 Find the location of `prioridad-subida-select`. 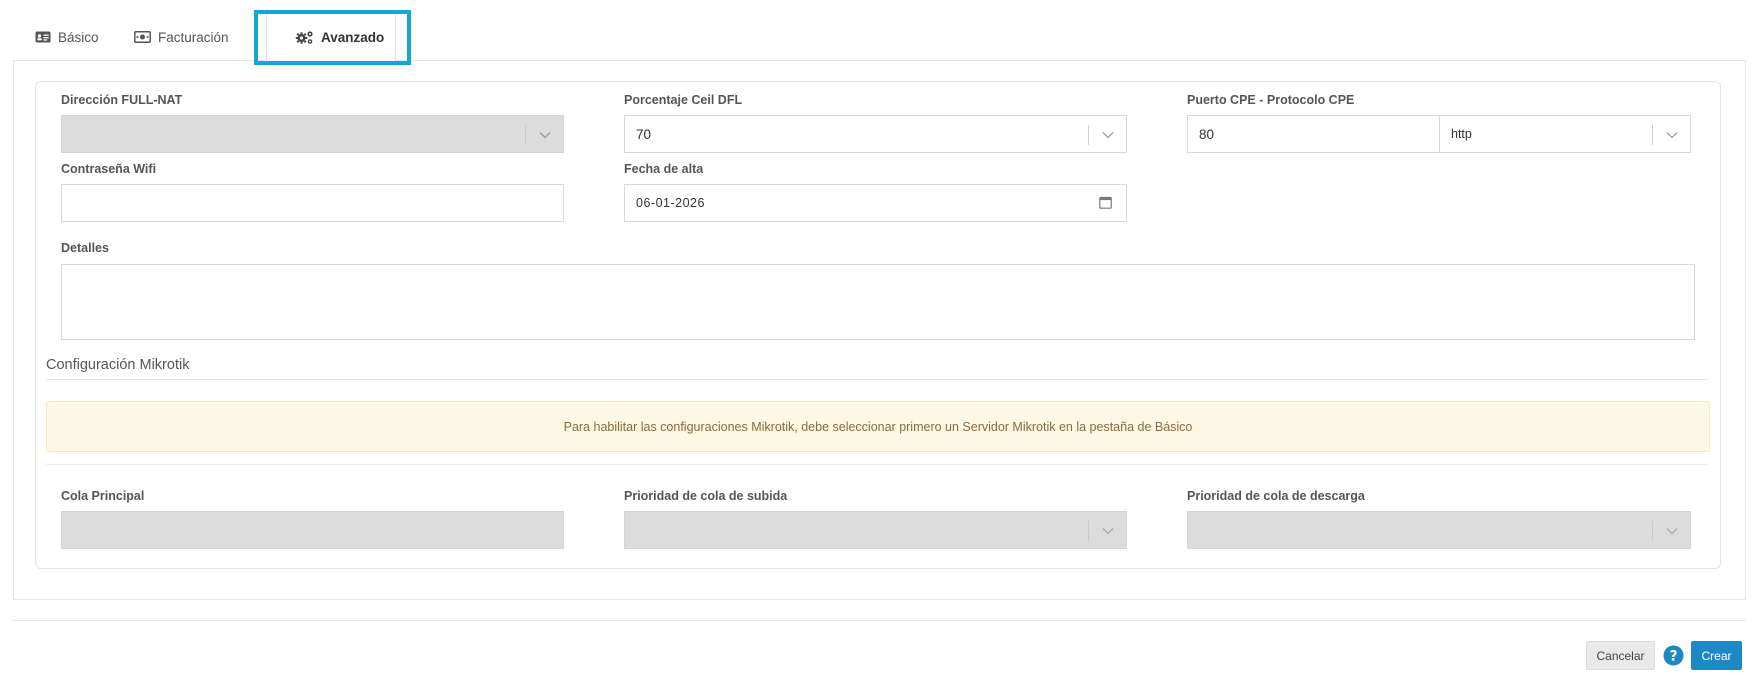

prioridad-subida-select is located at coordinates (875, 530).